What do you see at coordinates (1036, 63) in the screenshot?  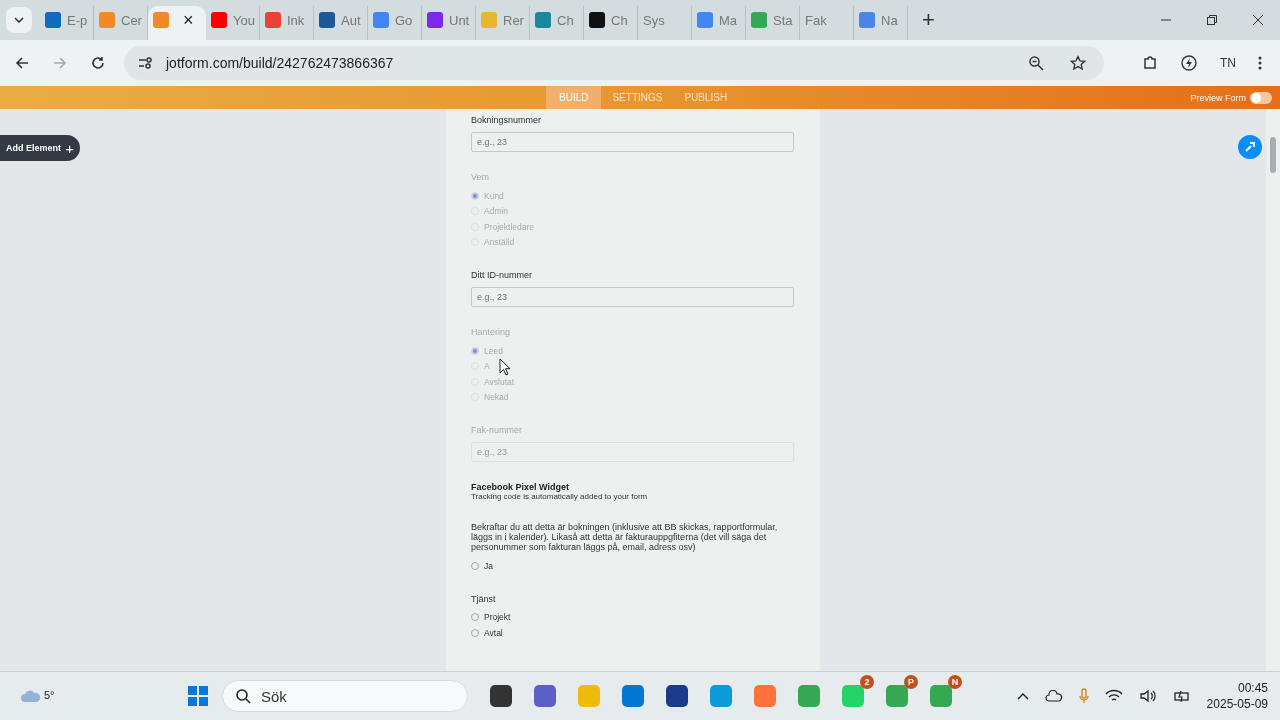 I see `zoom-icon` at bounding box center [1036, 63].